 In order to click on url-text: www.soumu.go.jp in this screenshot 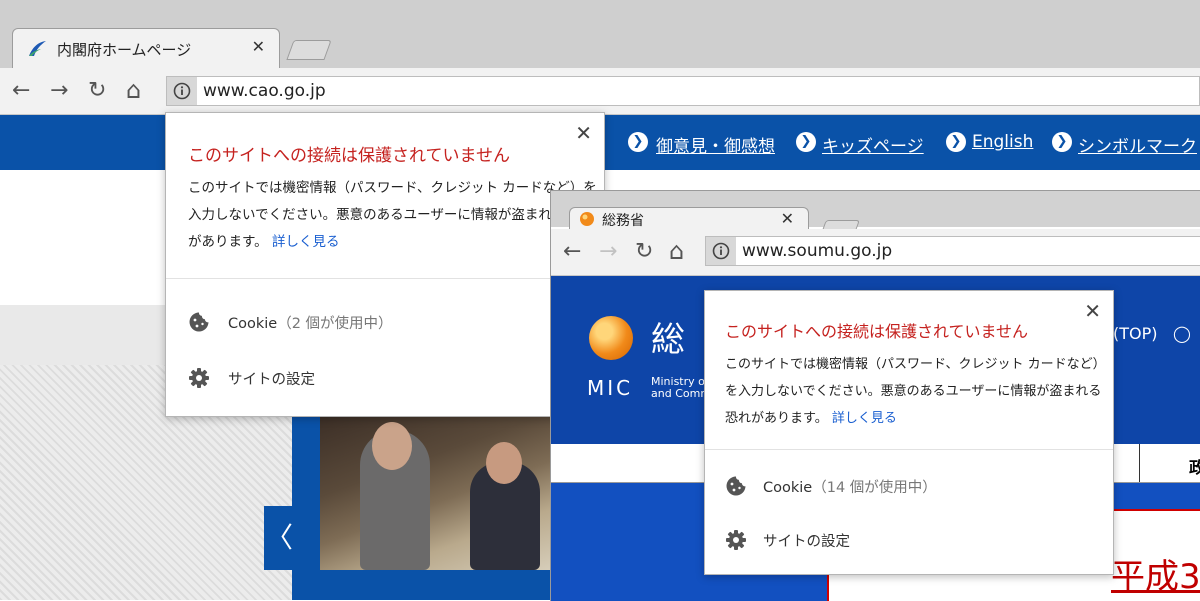, I will do `click(817, 251)`.